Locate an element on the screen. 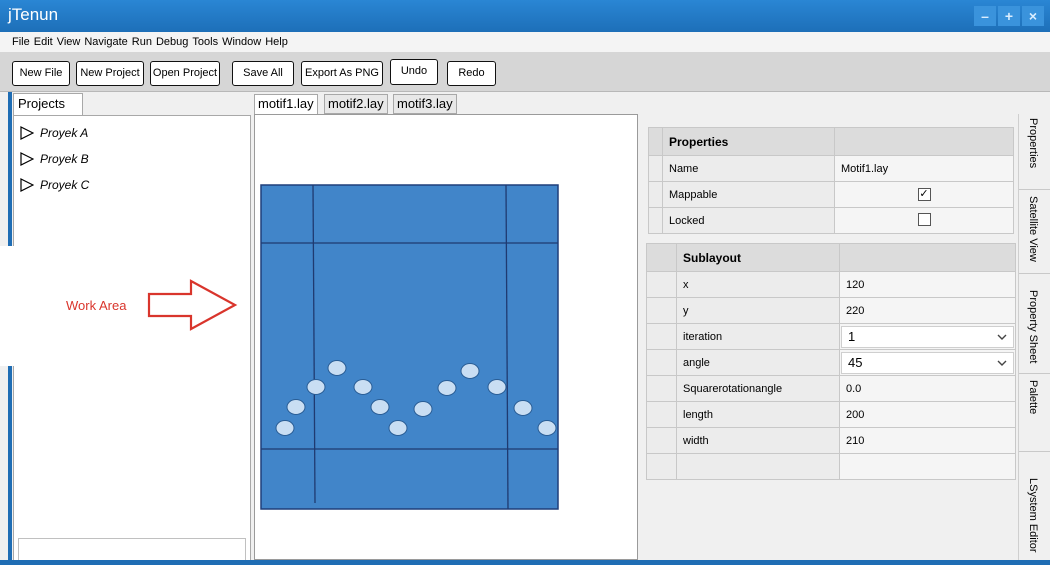  property-row-locked: Locked is located at coordinates (831, 220).